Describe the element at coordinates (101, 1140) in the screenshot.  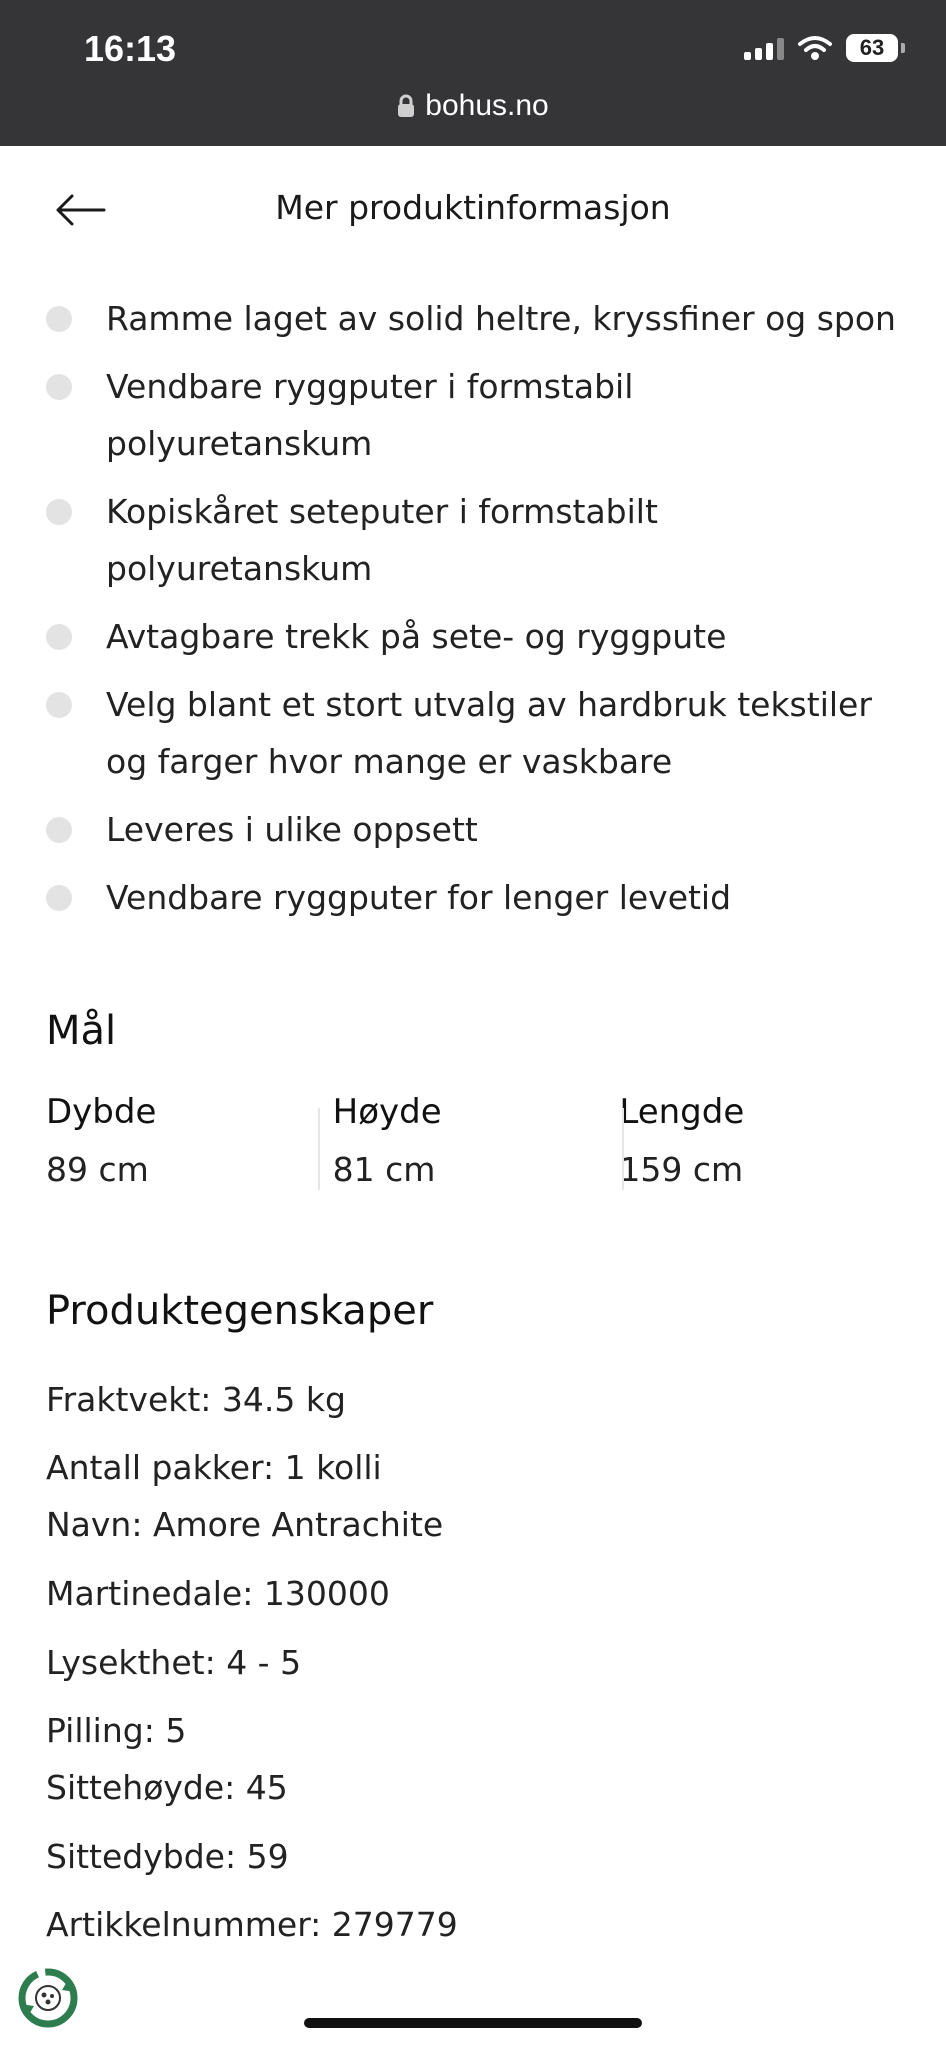
I see `dimension-depth: Dybde 89 cm` at that location.